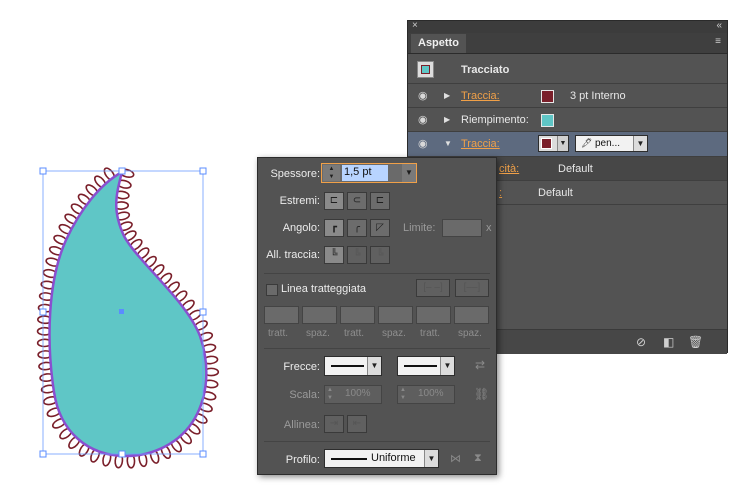 The image size is (748, 491). I want to click on profile-label: Profilo:, so click(302, 460).